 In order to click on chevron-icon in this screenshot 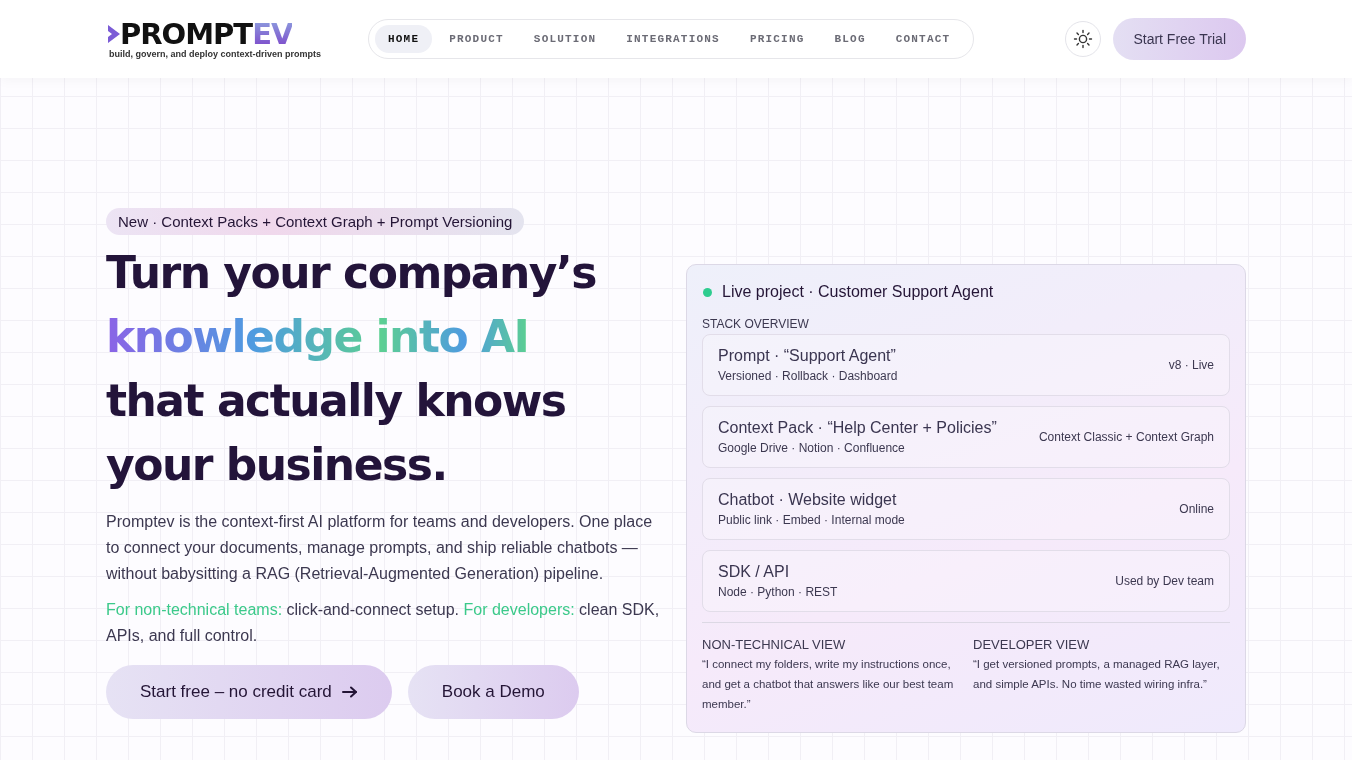, I will do `click(114, 34)`.